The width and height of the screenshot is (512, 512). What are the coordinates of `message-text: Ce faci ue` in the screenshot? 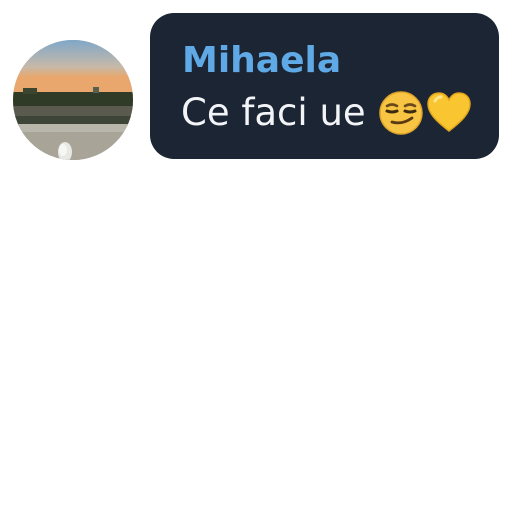 It's located at (273, 112).